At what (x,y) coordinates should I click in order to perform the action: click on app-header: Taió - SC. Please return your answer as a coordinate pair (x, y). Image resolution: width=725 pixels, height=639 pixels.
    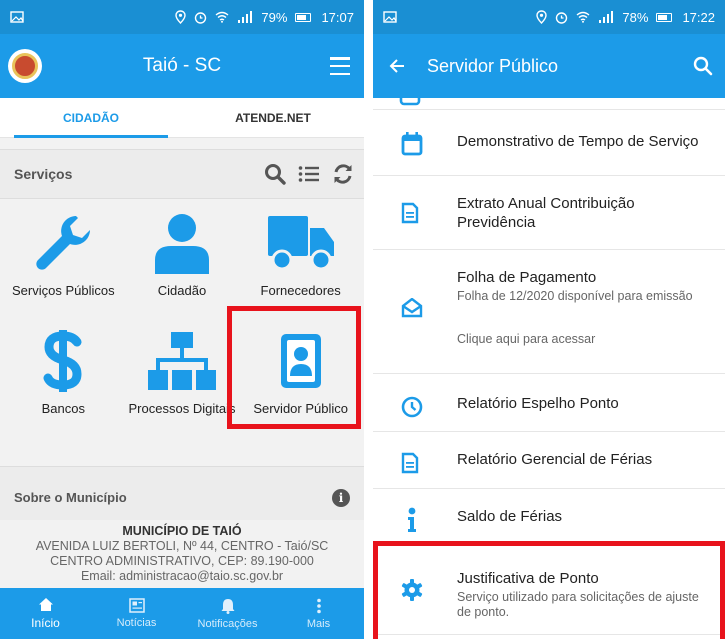
    Looking at the image, I should click on (182, 66).